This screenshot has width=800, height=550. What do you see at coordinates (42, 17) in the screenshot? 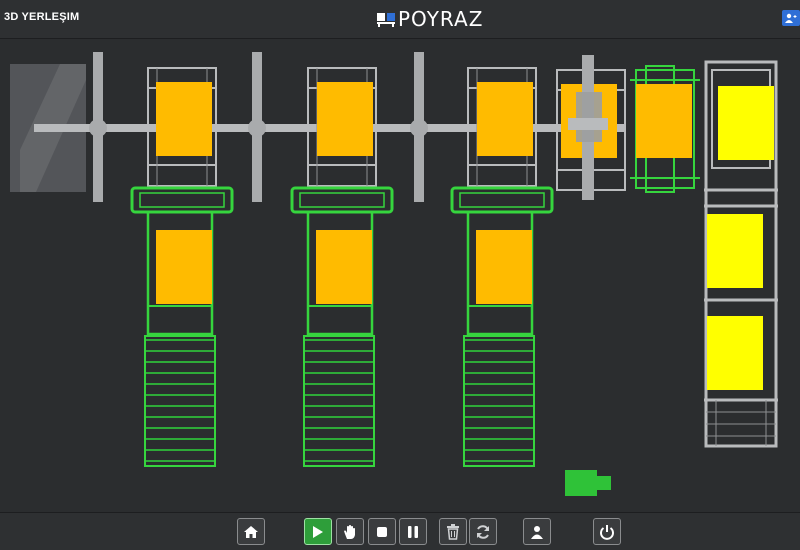
I see `page-title: 3D YERLEŞIM` at bounding box center [42, 17].